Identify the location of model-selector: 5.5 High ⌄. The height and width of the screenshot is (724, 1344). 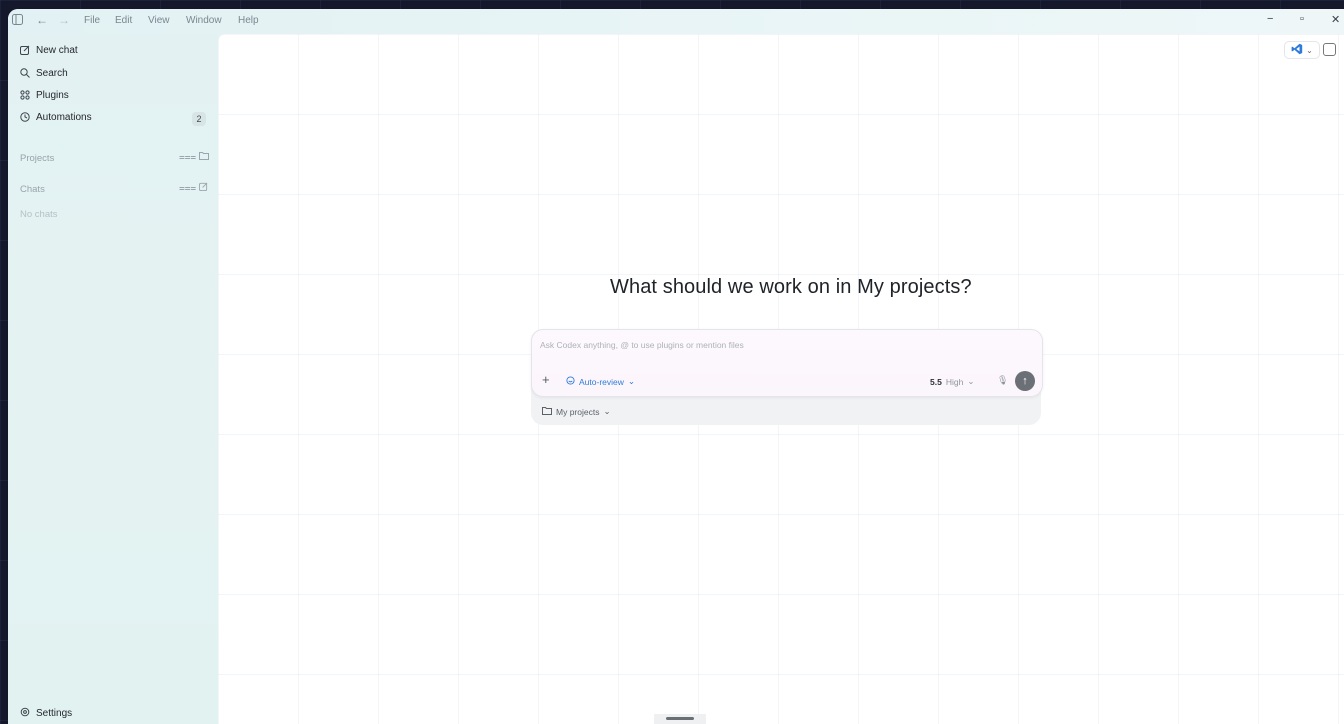
(952, 381).